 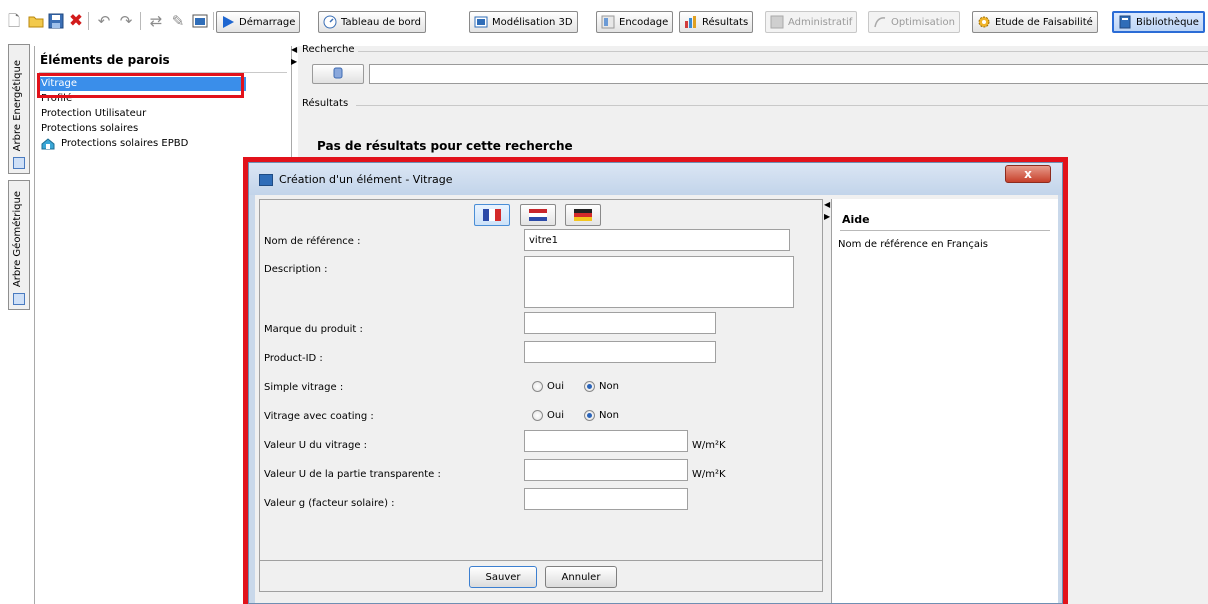 I want to click on start-button-label: Démarrage, so click(x=267, y=22).